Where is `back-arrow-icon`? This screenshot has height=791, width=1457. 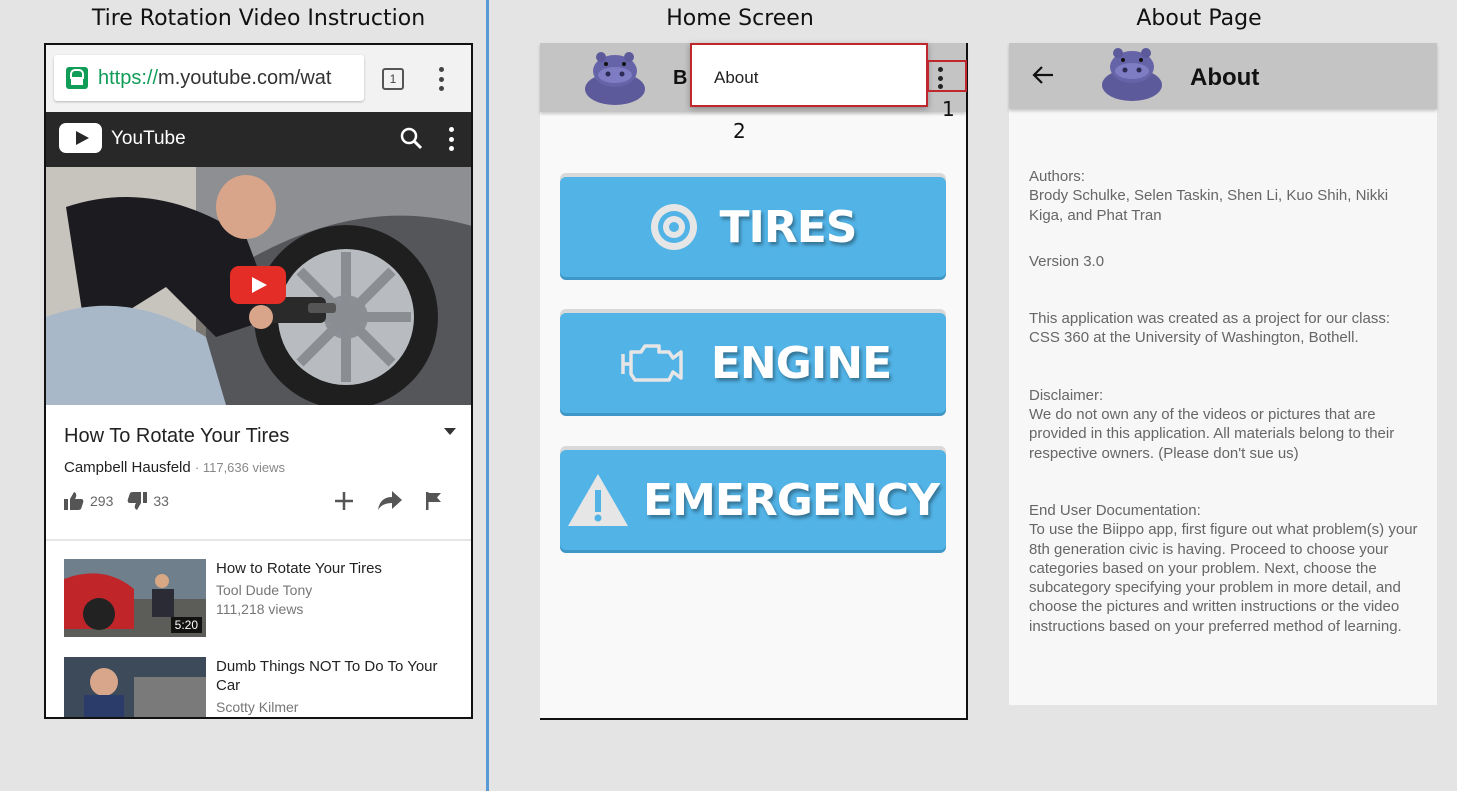
back-arrow-icon is located at coordinates (1043, 75).